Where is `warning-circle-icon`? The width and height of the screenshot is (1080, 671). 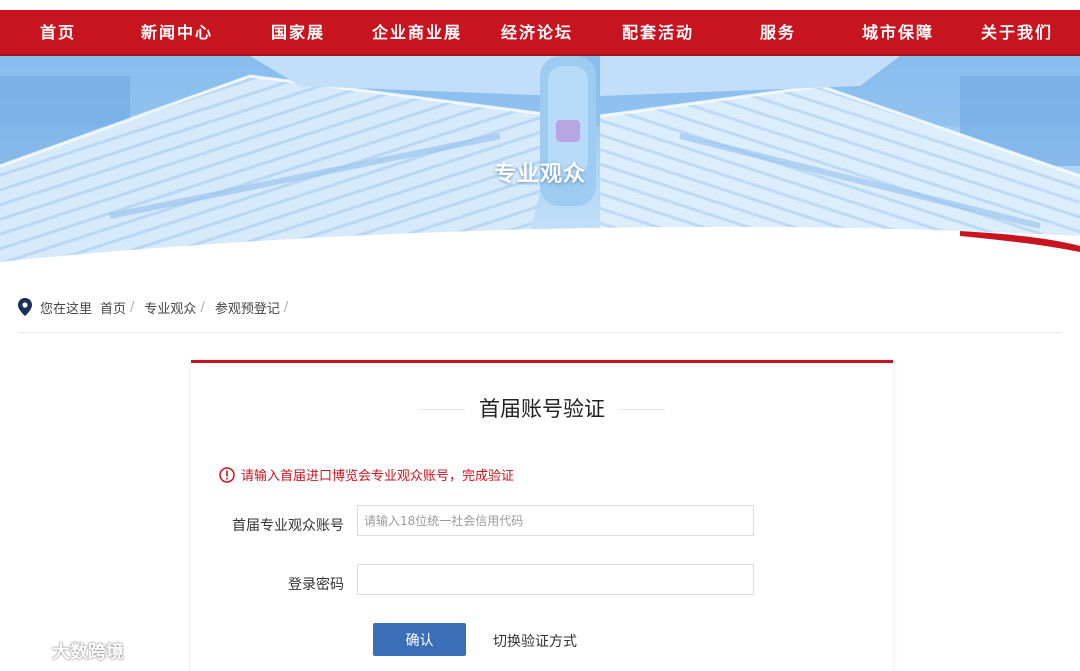
warning-circle-icon is located at coordinates (227, 474).